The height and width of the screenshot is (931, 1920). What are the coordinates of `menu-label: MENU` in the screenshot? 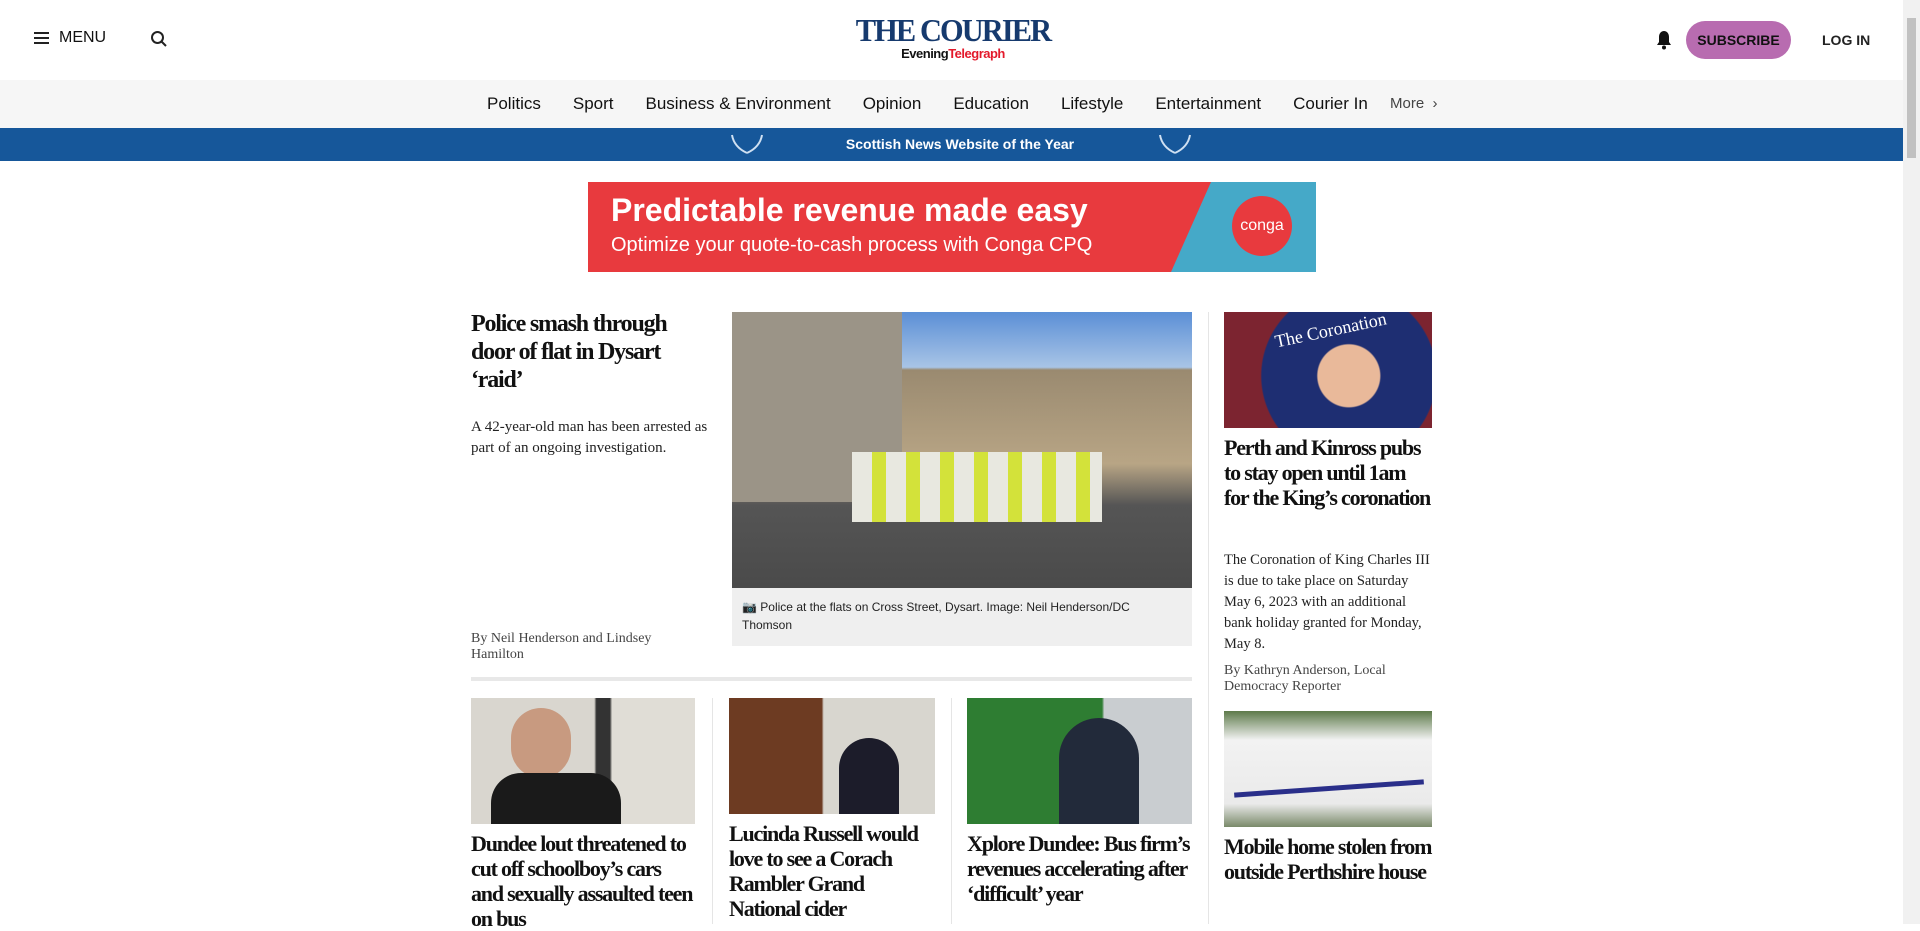 It's located at (83, 37).